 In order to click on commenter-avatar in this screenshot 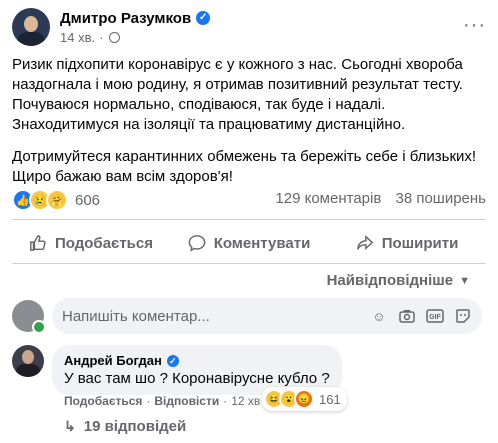, I will do `click(28, 361)`.